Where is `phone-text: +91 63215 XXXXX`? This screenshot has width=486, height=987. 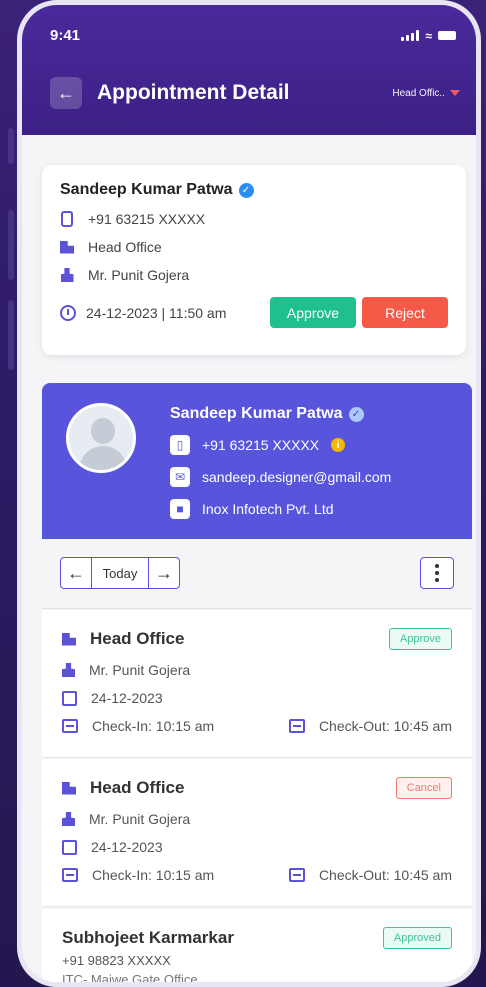 phone-text: +91 63215 XXXXX is located at coordinates (147, 219).